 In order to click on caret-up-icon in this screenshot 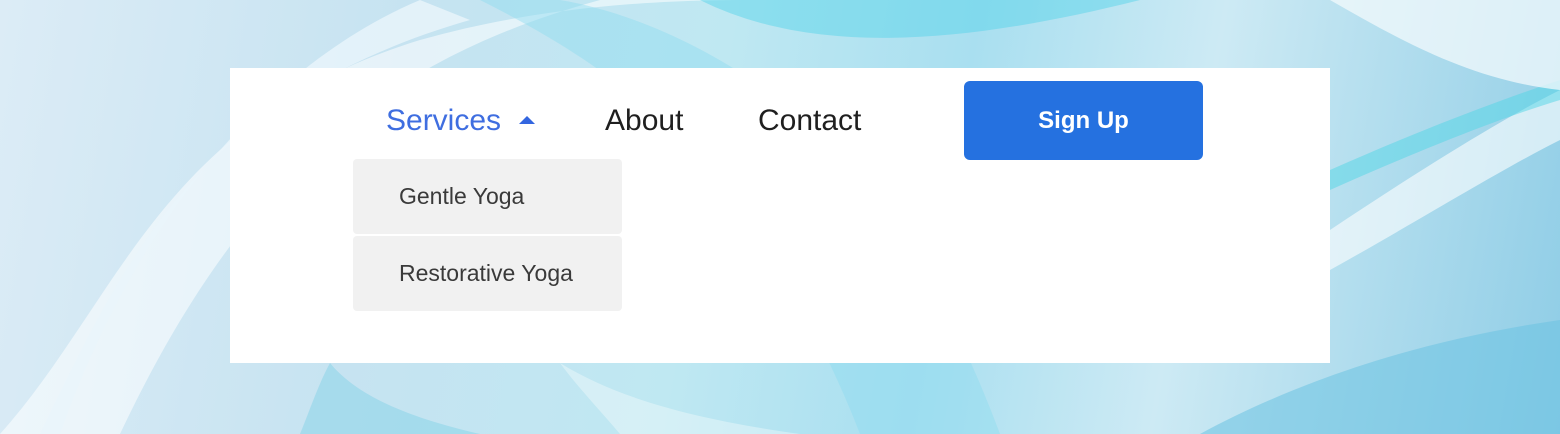, I will do `click(527, 120)`.